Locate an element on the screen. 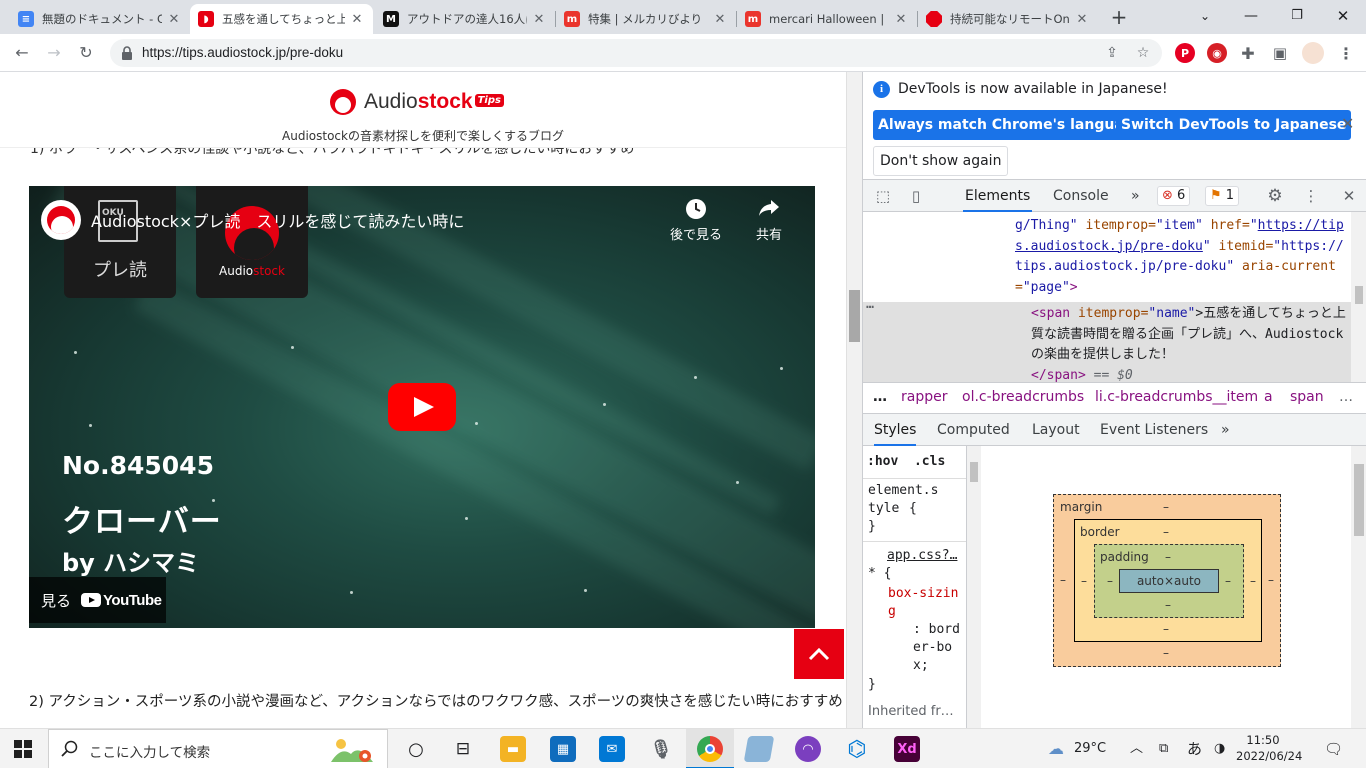  side-panel-icon: ▣ is located at coordinates (1280, 53).